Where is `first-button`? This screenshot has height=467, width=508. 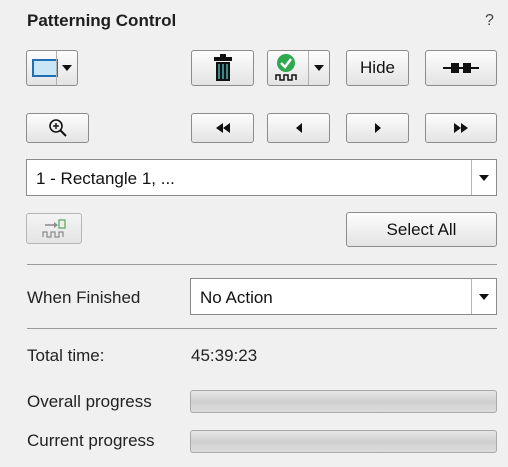
first-button is located at coordinates (222, 128).